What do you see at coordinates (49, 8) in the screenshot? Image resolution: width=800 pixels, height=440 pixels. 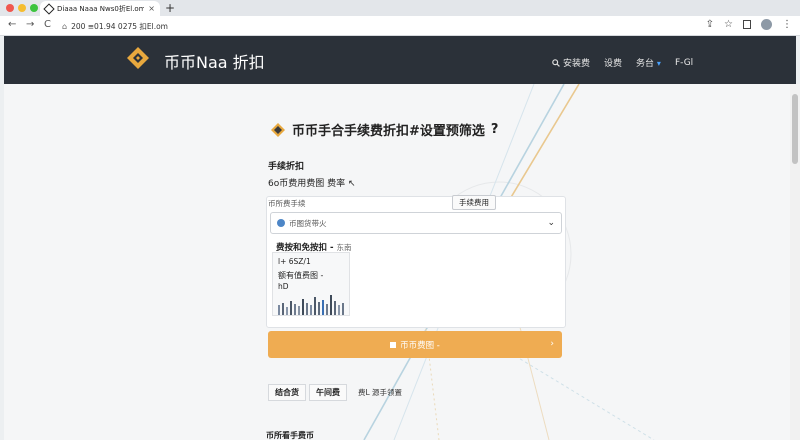 I see `tab-favicon-icon` at bounding box center [49, 8].